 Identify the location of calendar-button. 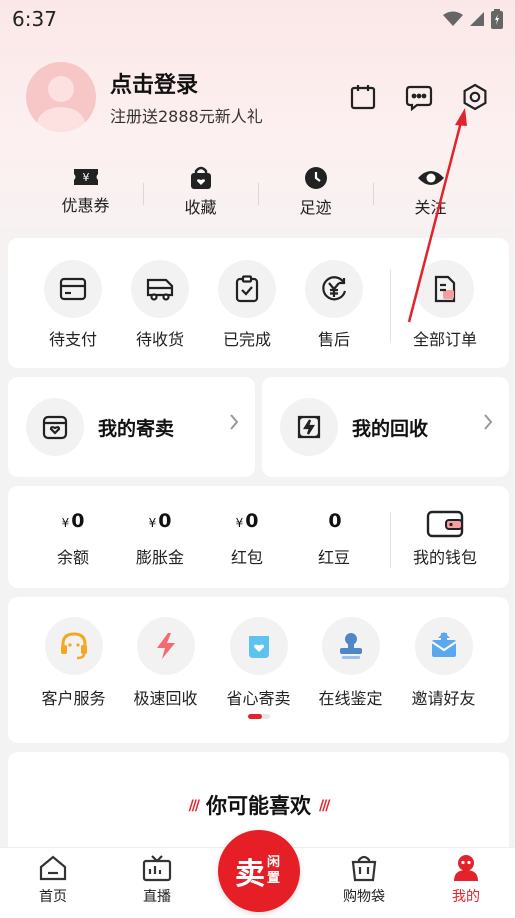
(363, 97).